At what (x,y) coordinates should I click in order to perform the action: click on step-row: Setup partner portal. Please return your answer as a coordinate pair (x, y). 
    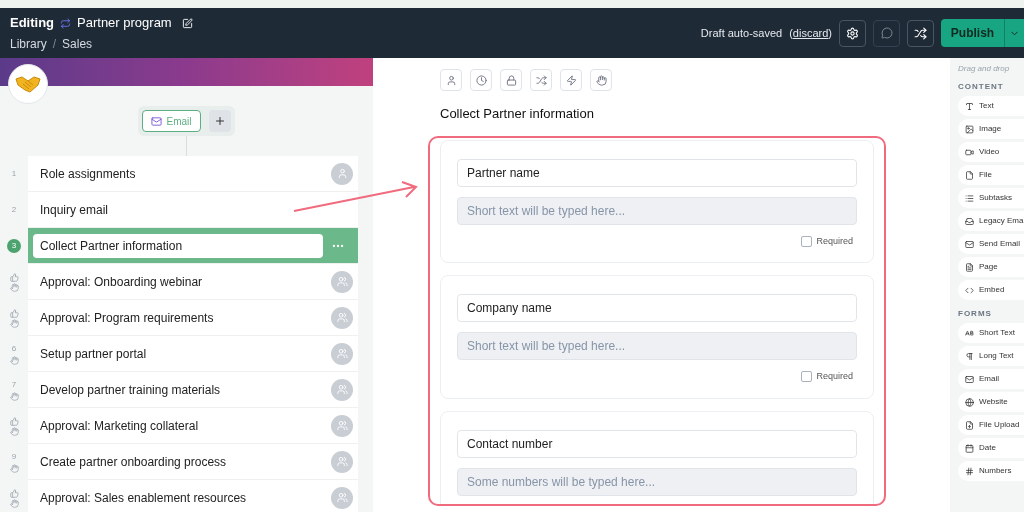
    Looking at the image, I should click on (193, 354).